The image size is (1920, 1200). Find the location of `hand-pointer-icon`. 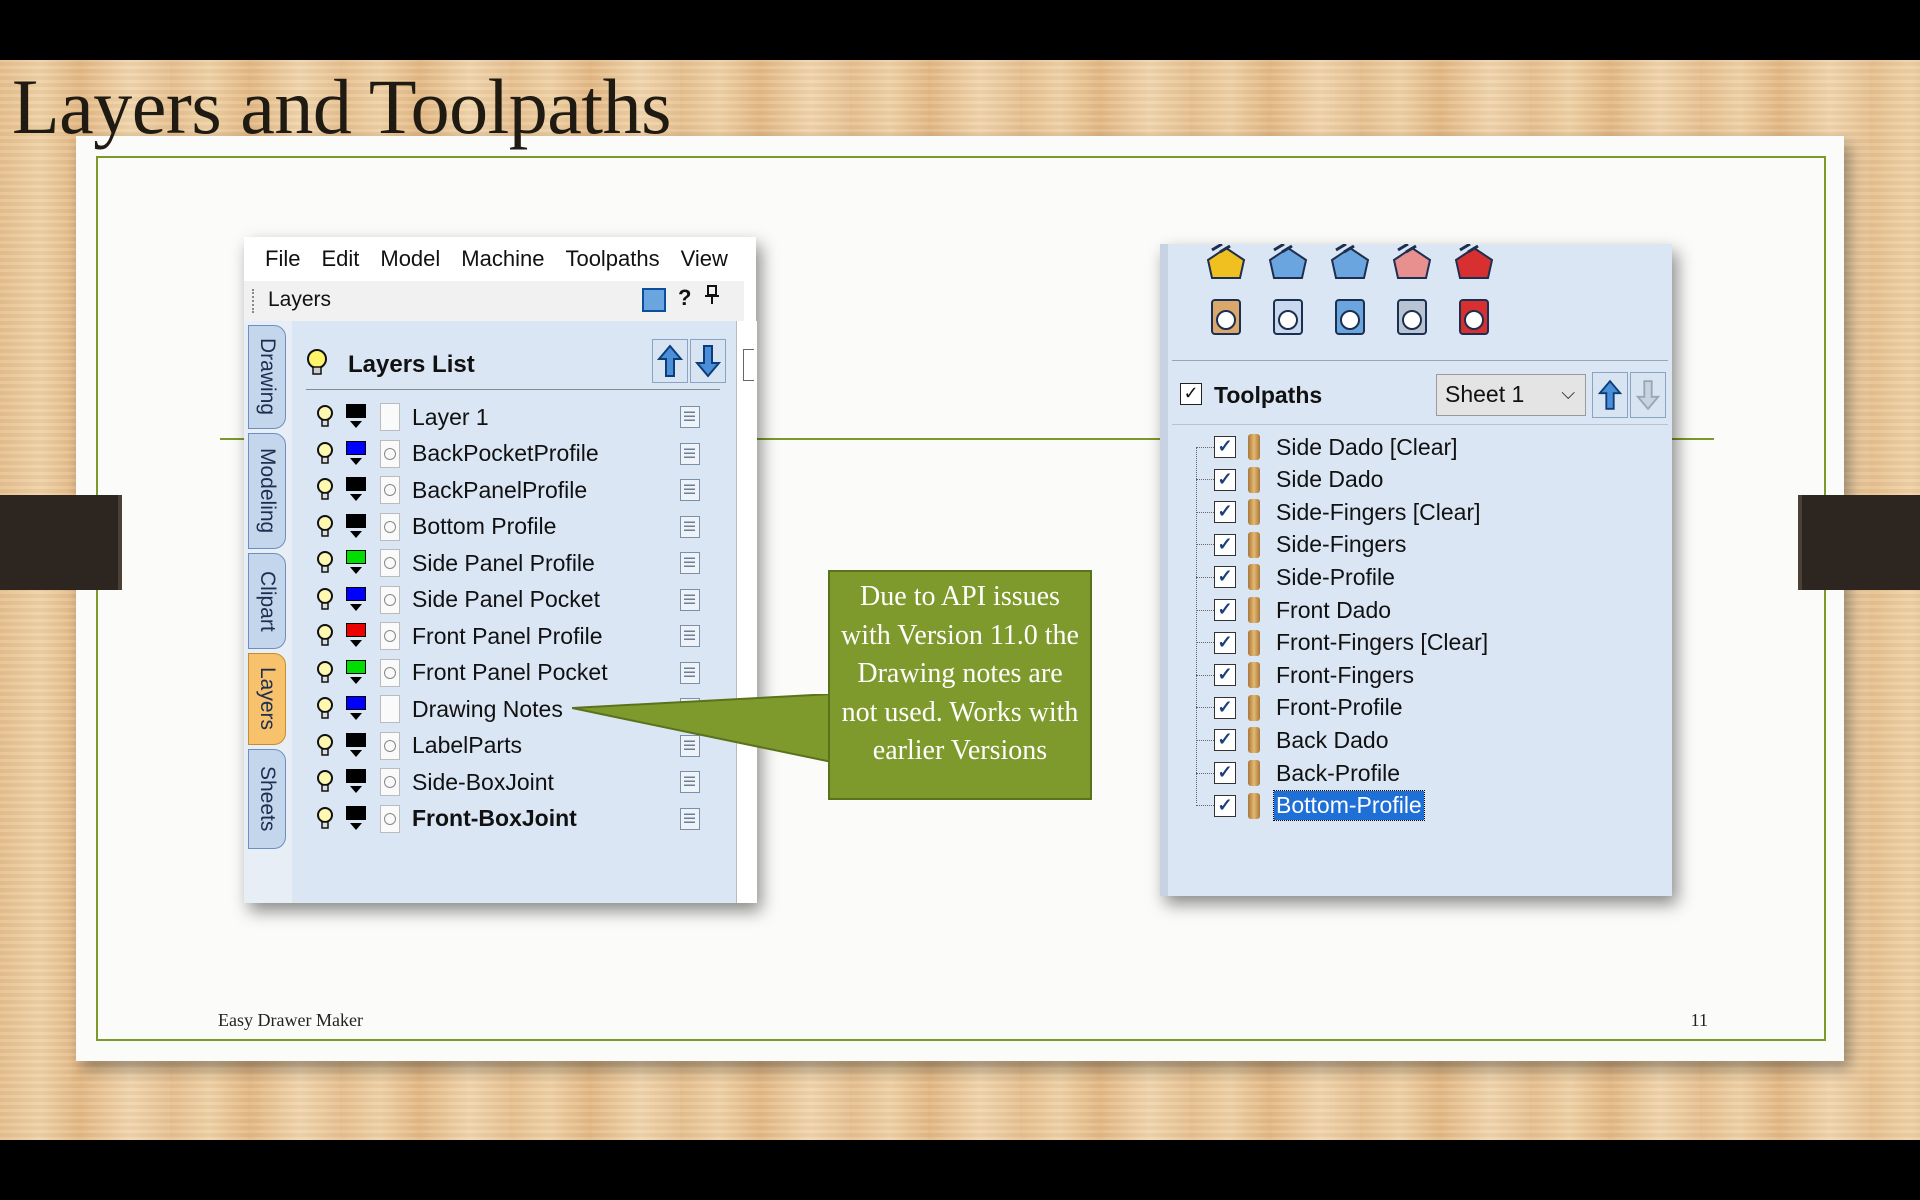

hand-pointer-icon is located at coordinates (1226, 316).